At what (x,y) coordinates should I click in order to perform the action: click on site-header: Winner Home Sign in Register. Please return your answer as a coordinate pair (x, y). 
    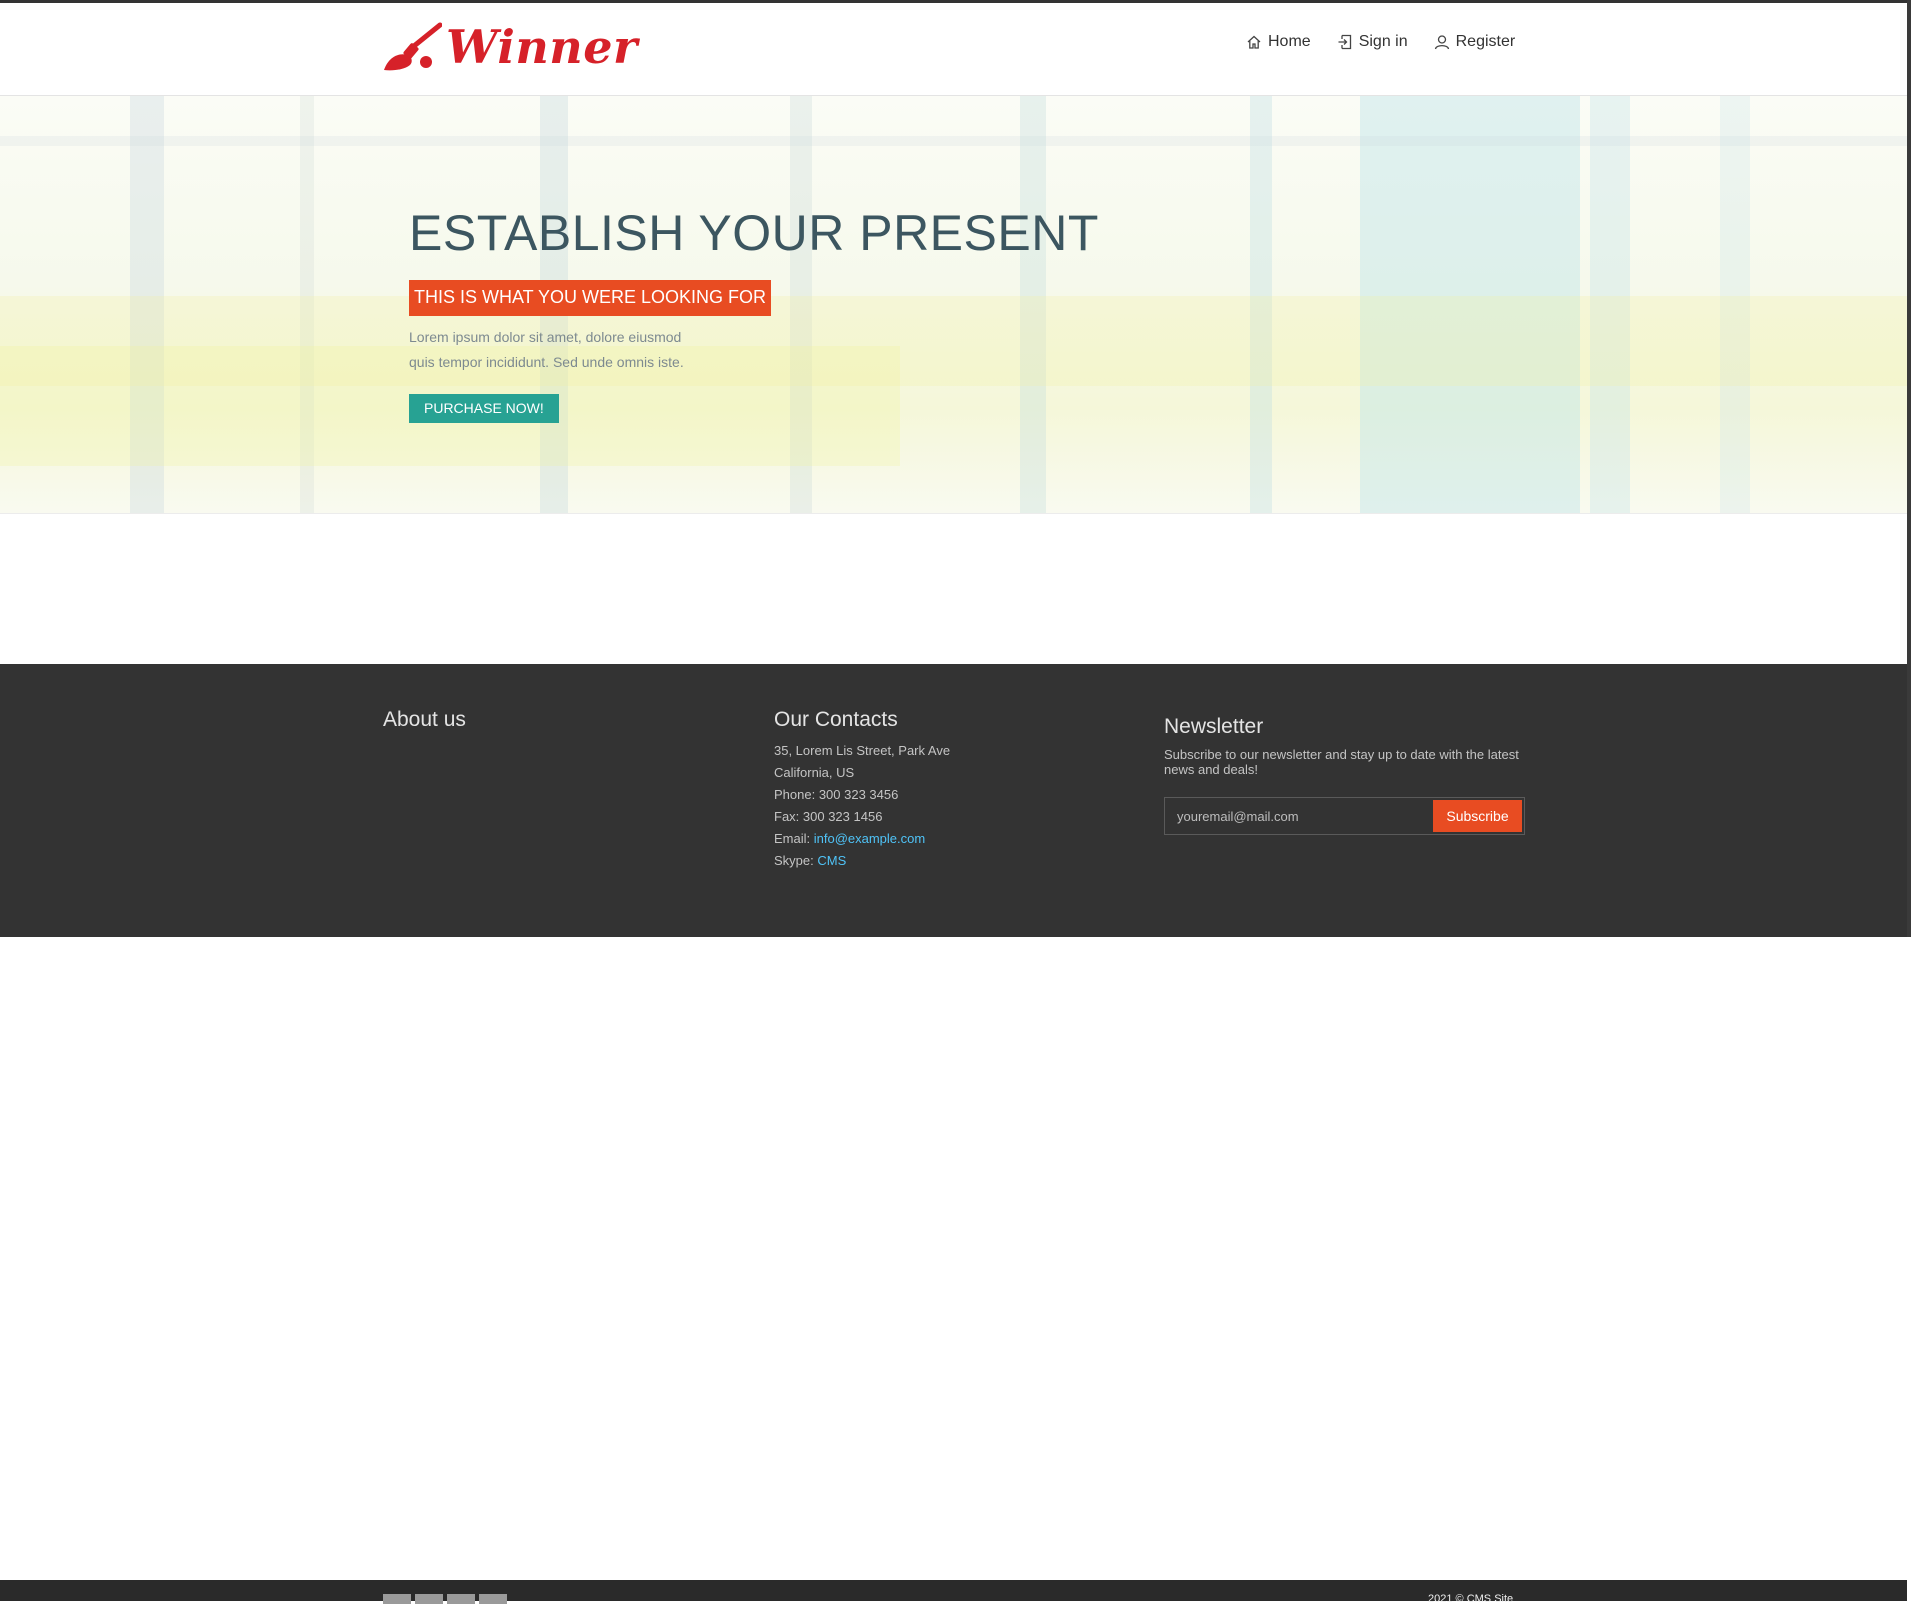
    Looking at the image, I should click on (953, 49).